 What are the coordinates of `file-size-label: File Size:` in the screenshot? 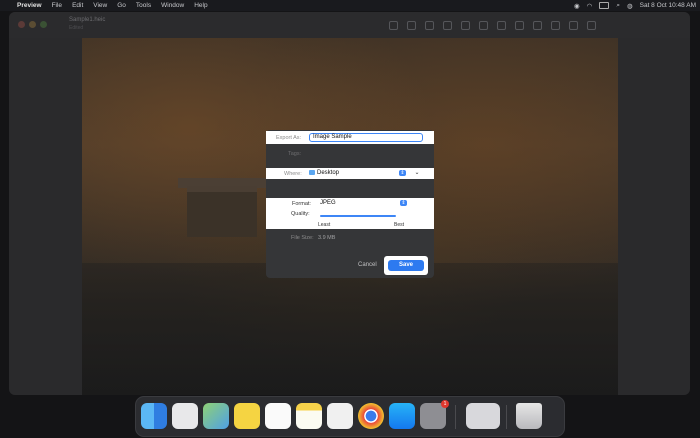 It's located at (302, 238).